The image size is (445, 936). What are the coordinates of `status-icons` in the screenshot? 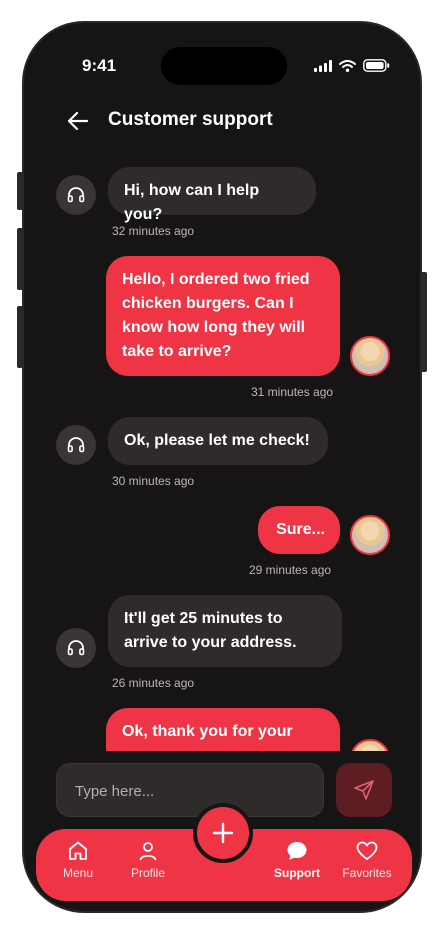 It's located at (352, 65).